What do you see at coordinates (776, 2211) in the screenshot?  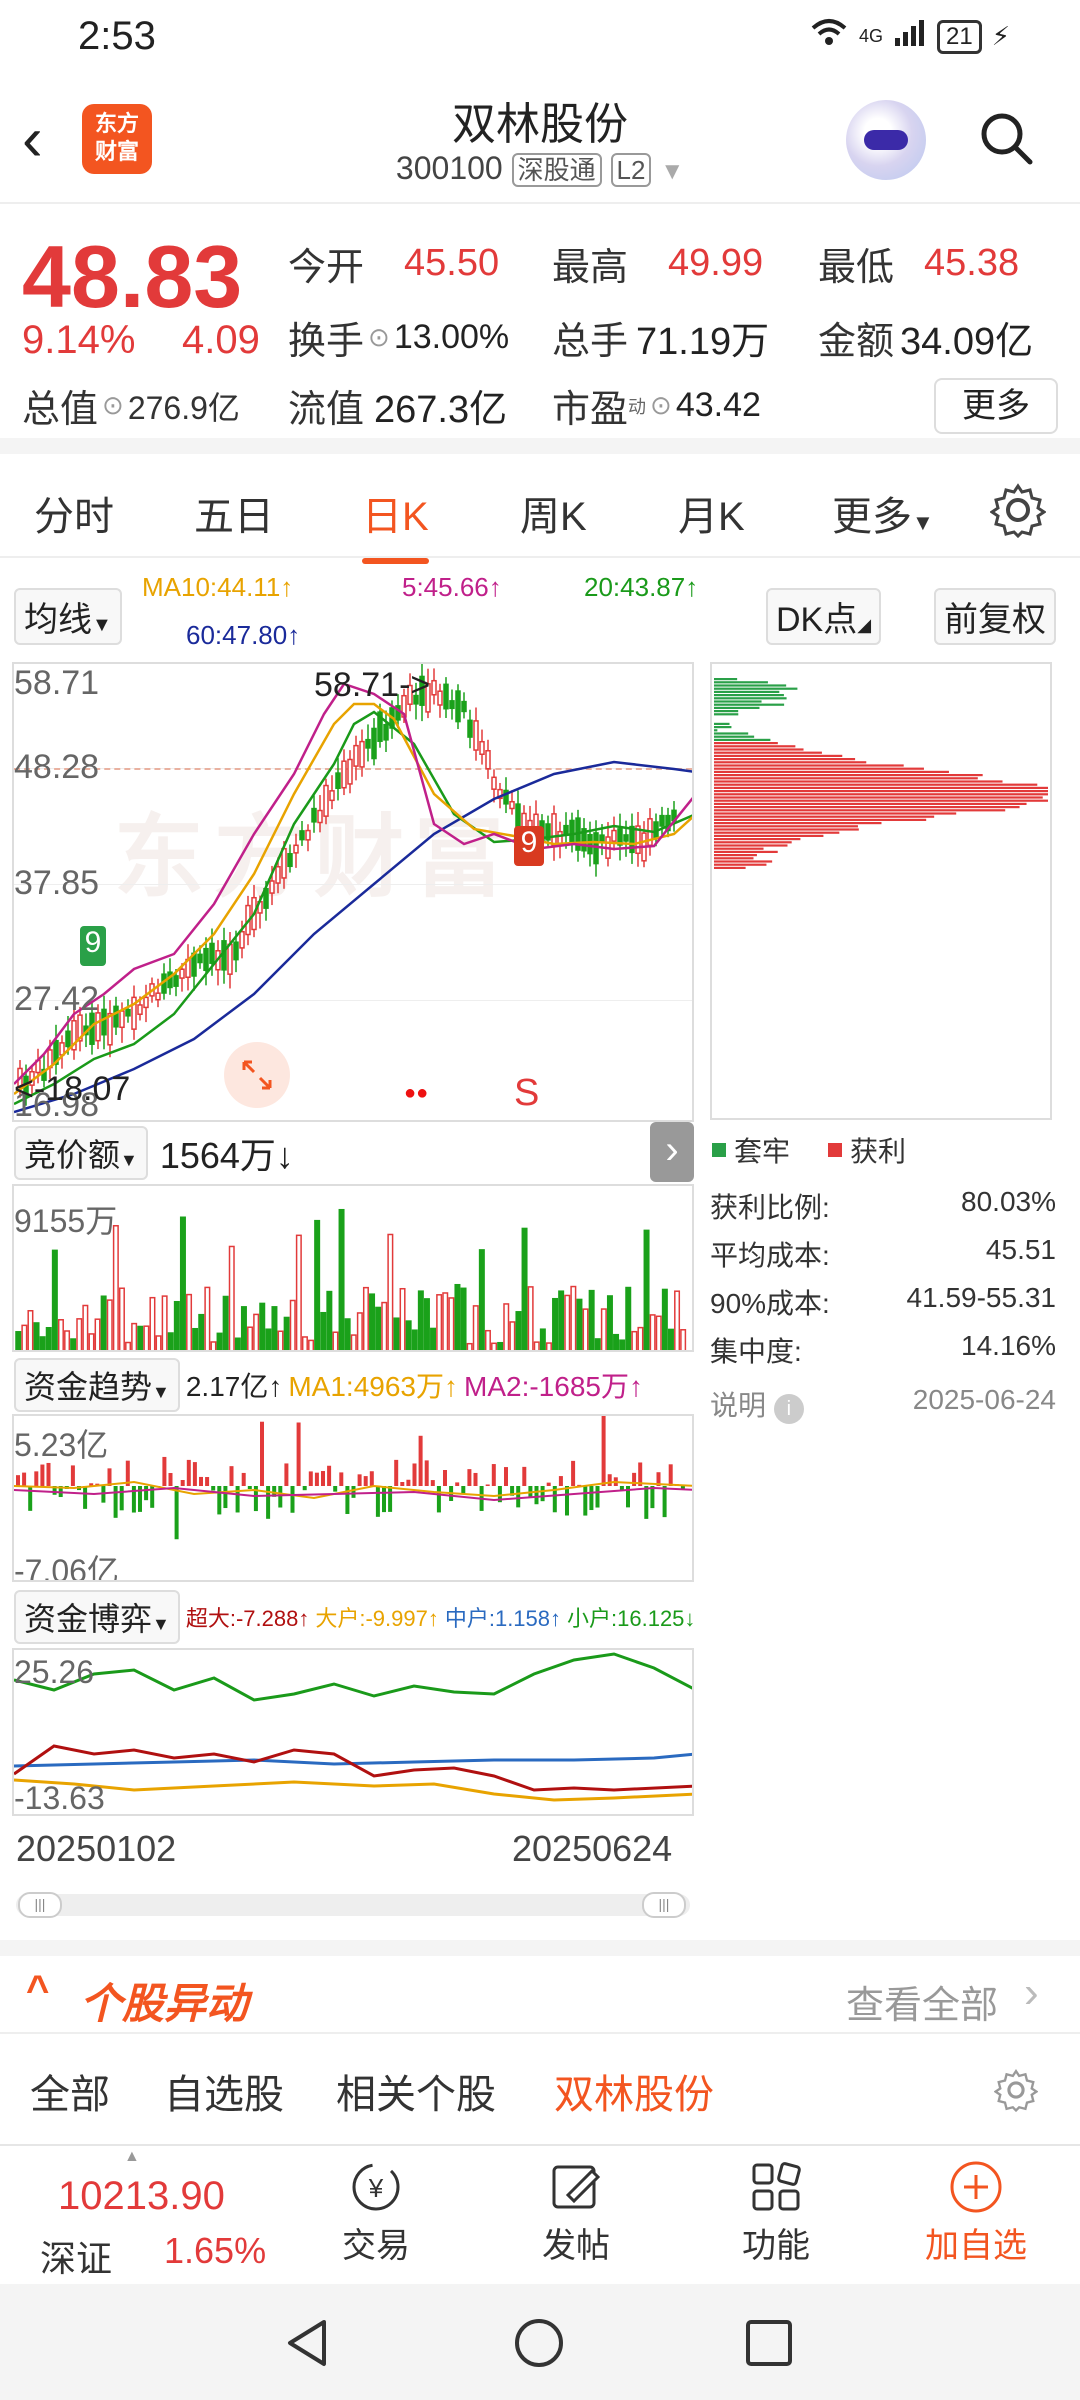 I see `functions-button: 功能` at bounding box center [776, 2211].